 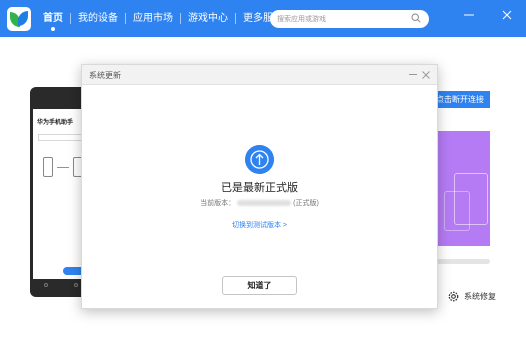 What do you see at coordinates (460, 99) in the screenshot?
I see `connect-button: 点击断开连接` at bounding box center [460, 99].